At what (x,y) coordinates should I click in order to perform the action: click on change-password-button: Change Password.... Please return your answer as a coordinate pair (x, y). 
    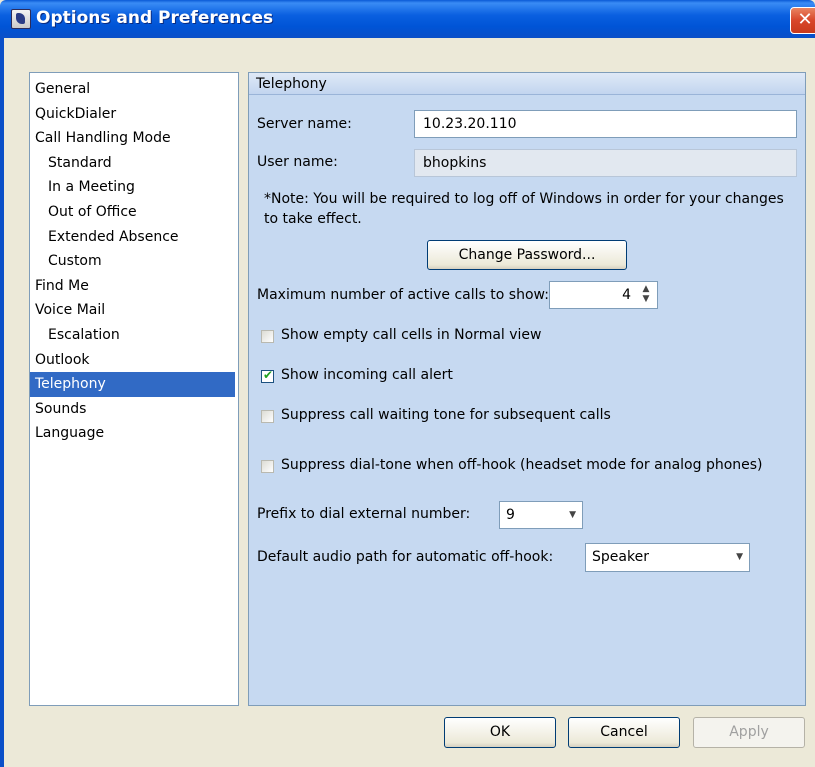
    Looking at the image, I should click on (527, 255).